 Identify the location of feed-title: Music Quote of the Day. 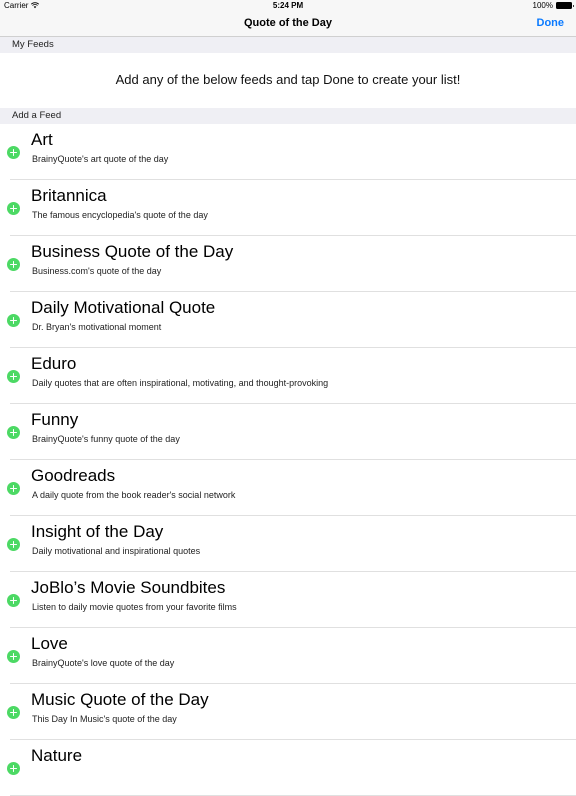
(120, 699).